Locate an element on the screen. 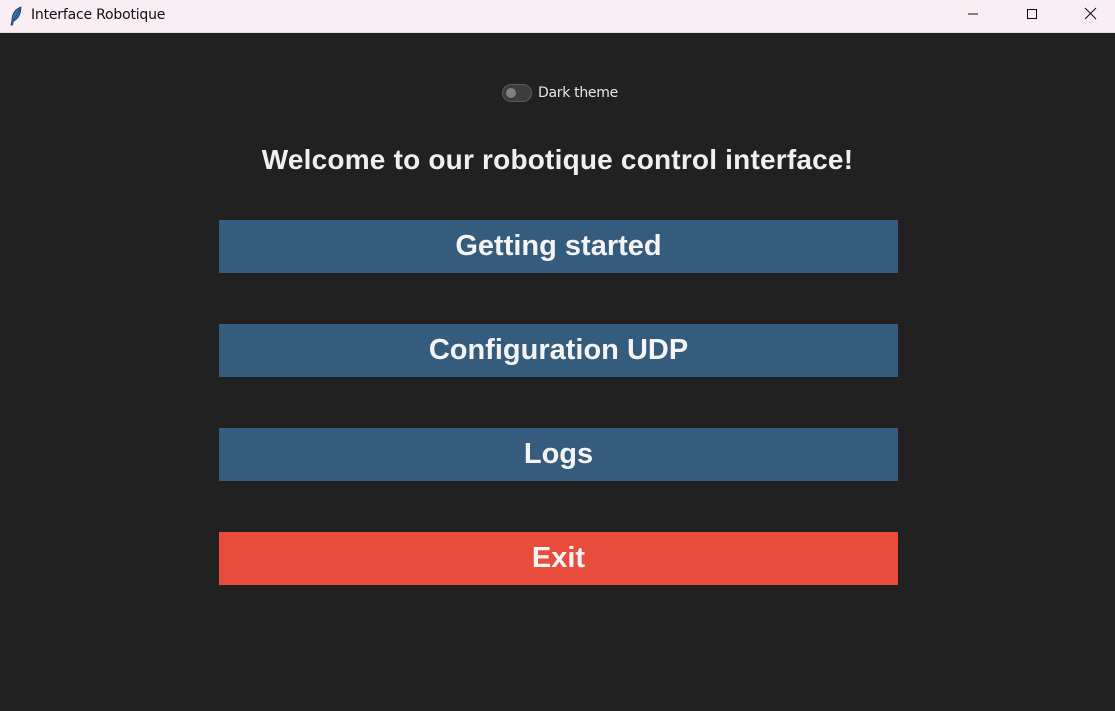  dark-theme-toggle: Dark theme is located at coordinates (560, 93).